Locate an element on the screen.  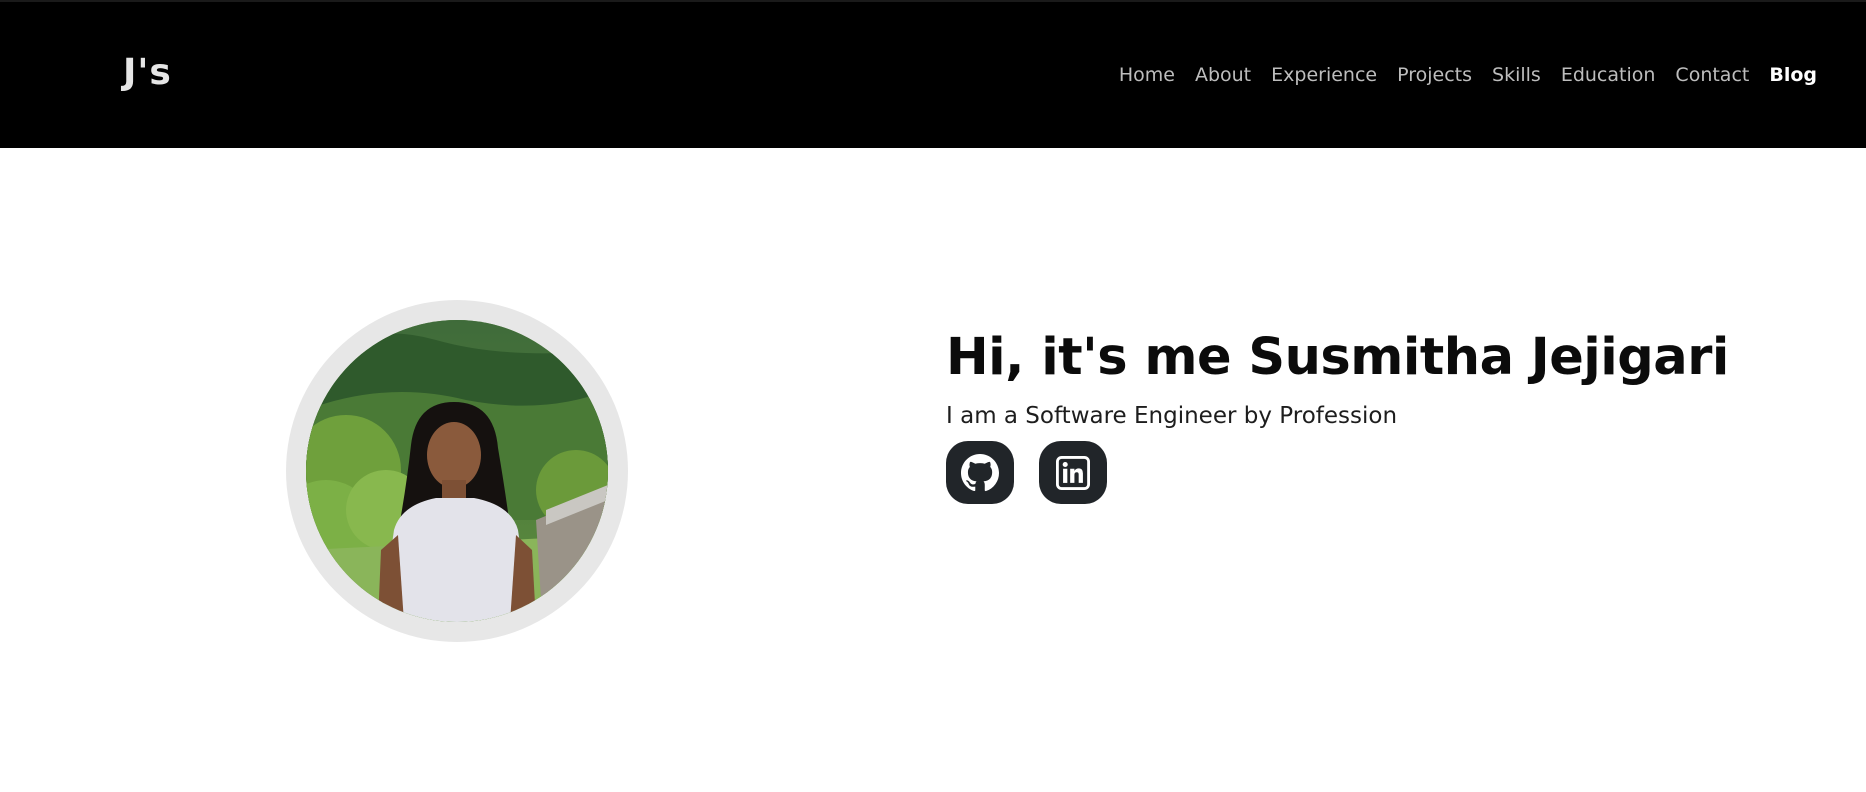
nav-link-contact: Contact is located at coordinates (1712, 75).